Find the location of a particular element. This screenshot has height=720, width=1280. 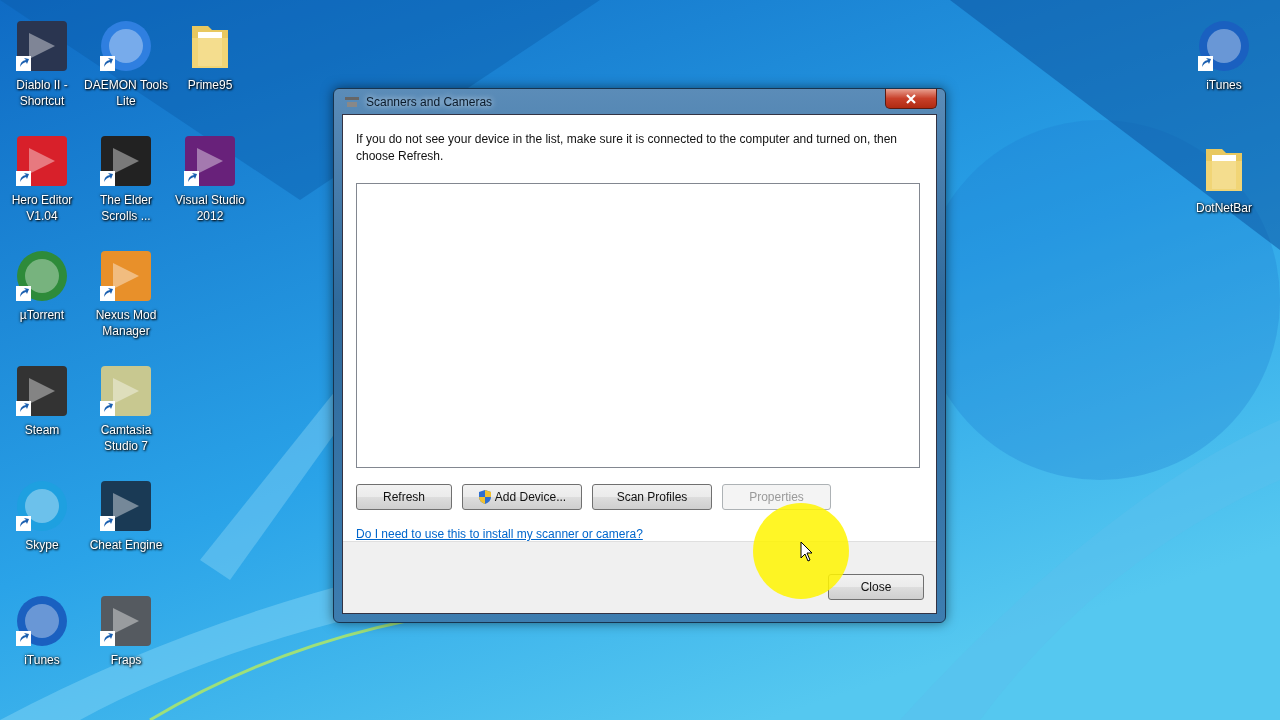

icon-label: Skype is located at coordinates (42, 545).